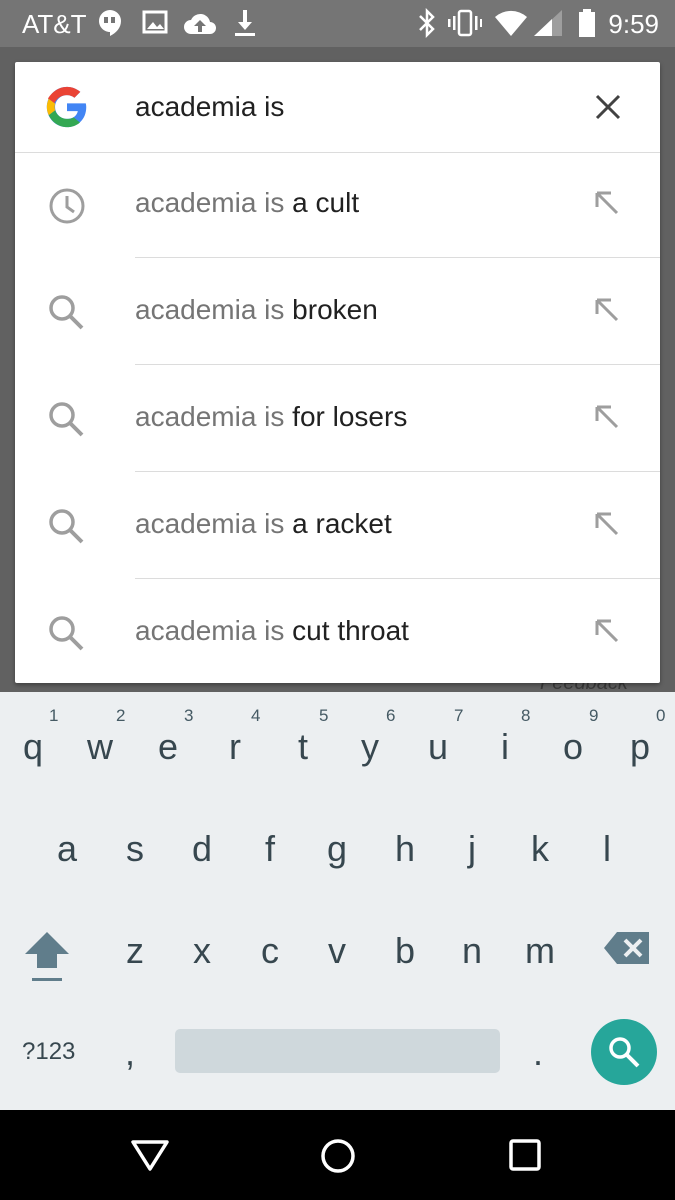  I want to click on wifi-icon, so click(511, 23).